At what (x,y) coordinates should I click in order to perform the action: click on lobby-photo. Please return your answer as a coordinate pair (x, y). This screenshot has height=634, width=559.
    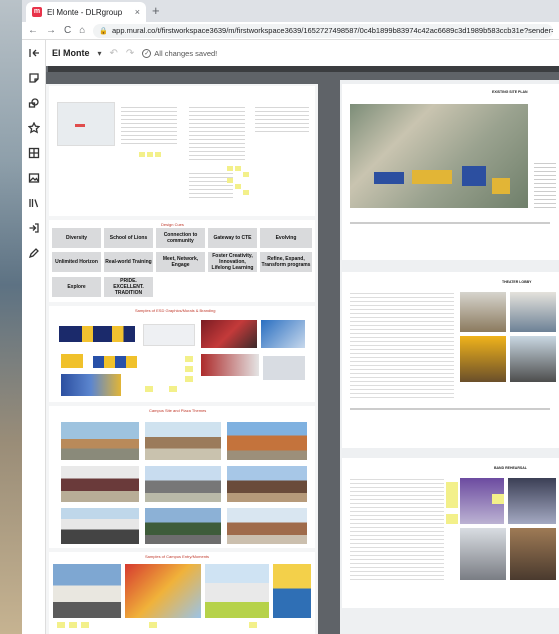
    Looking at the image, I should click on (483, 359).